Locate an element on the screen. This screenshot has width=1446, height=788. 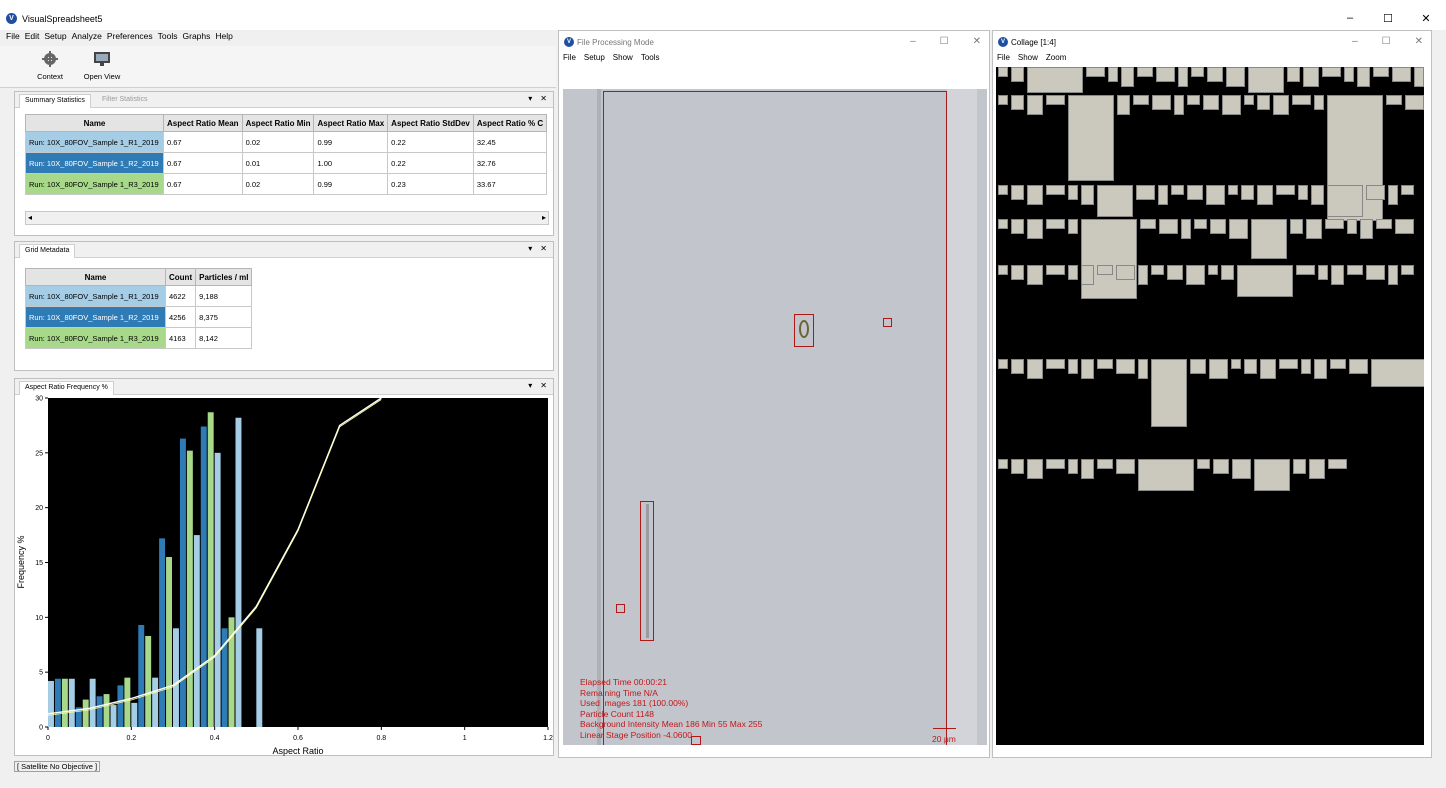
column-header: Count is located at coordinates (180, 277).